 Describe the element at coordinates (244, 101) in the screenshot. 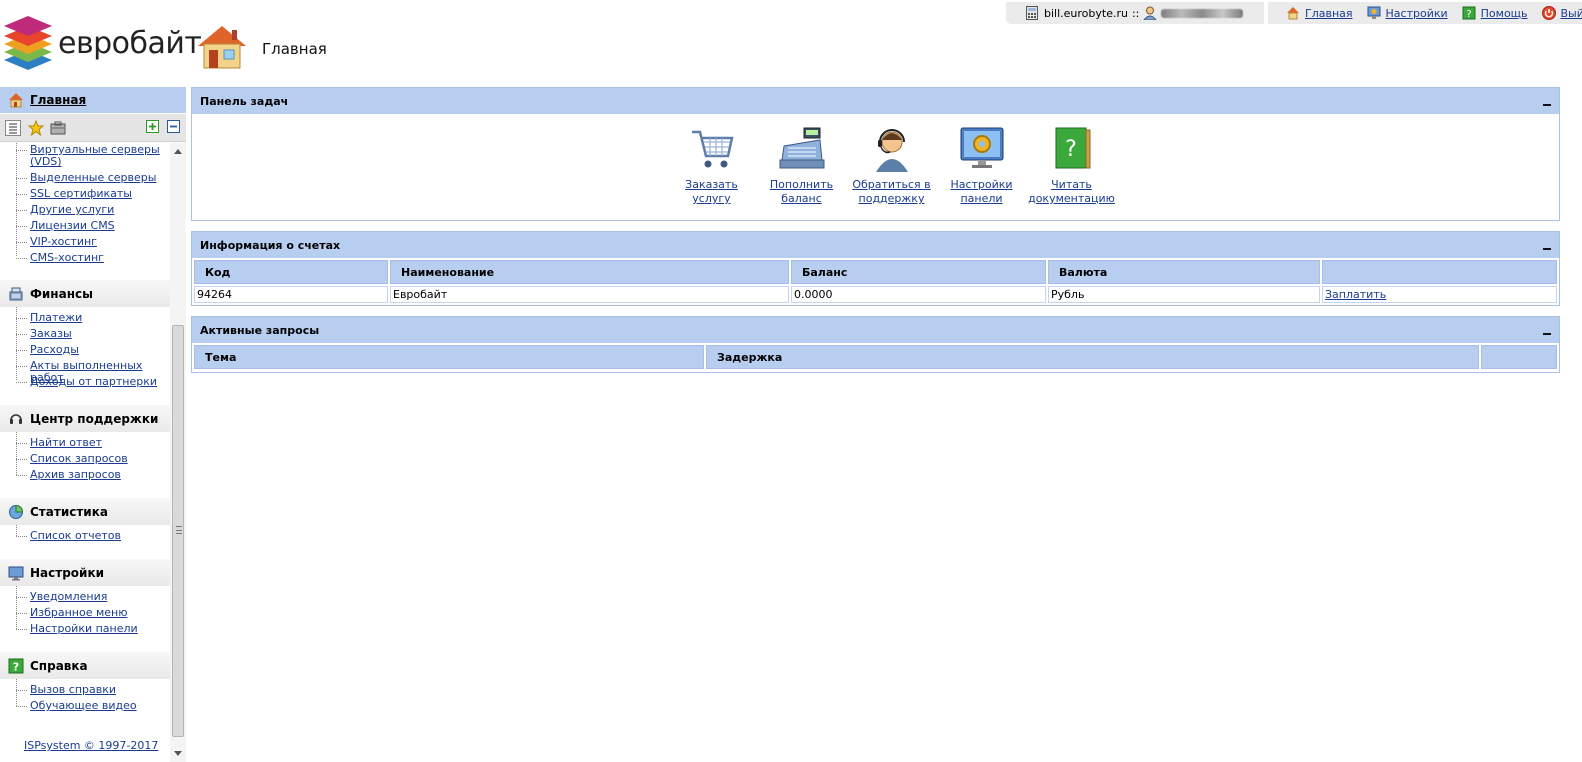

I see `tasks-panel-title: Панель задач` at that location.